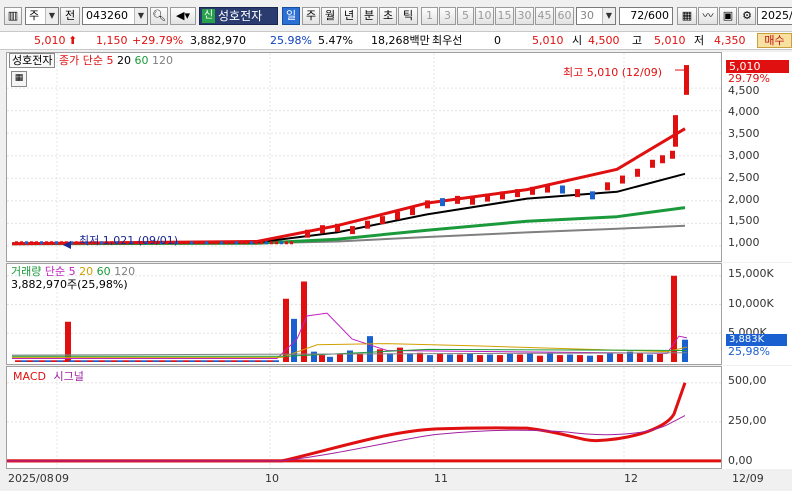 This screenshot has height=491, width=792. Describe the element at coordinates (687, 16) in the screenshot. I see `chart-settings-button: ▦` at that location.